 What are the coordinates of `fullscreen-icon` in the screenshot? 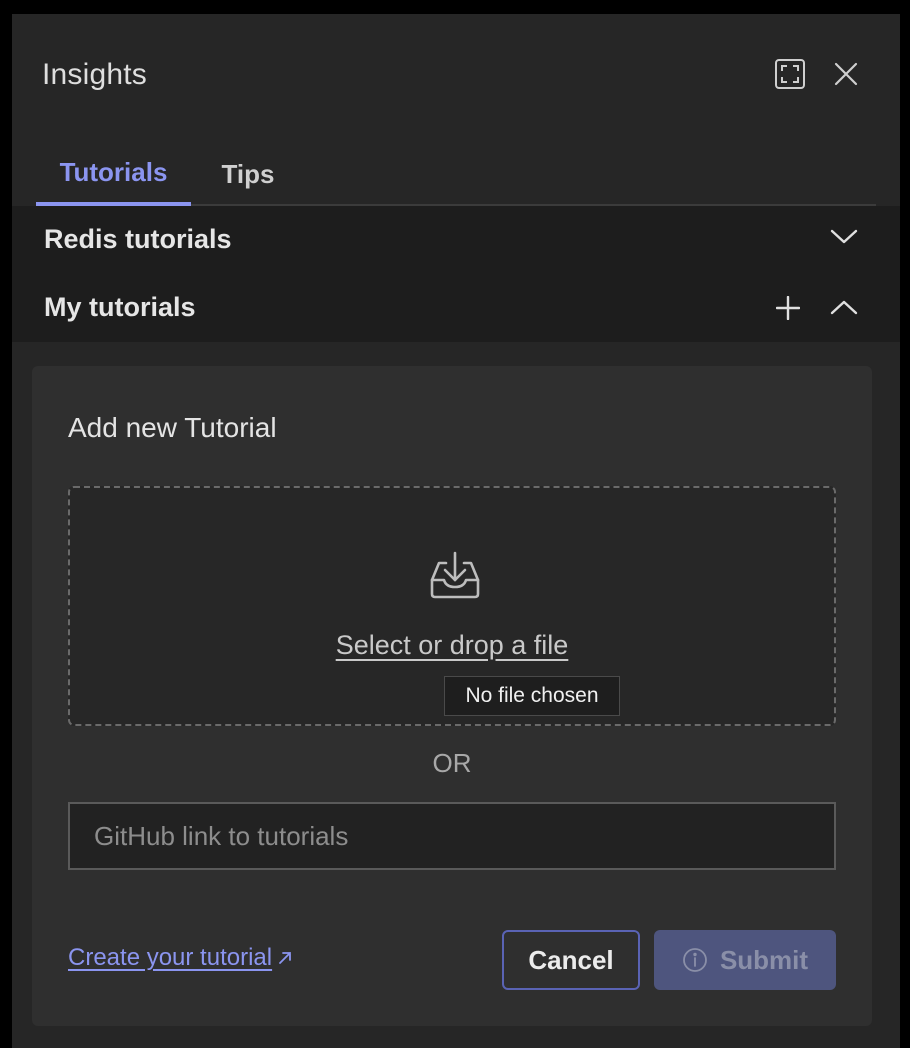 It's located at (790, 74).